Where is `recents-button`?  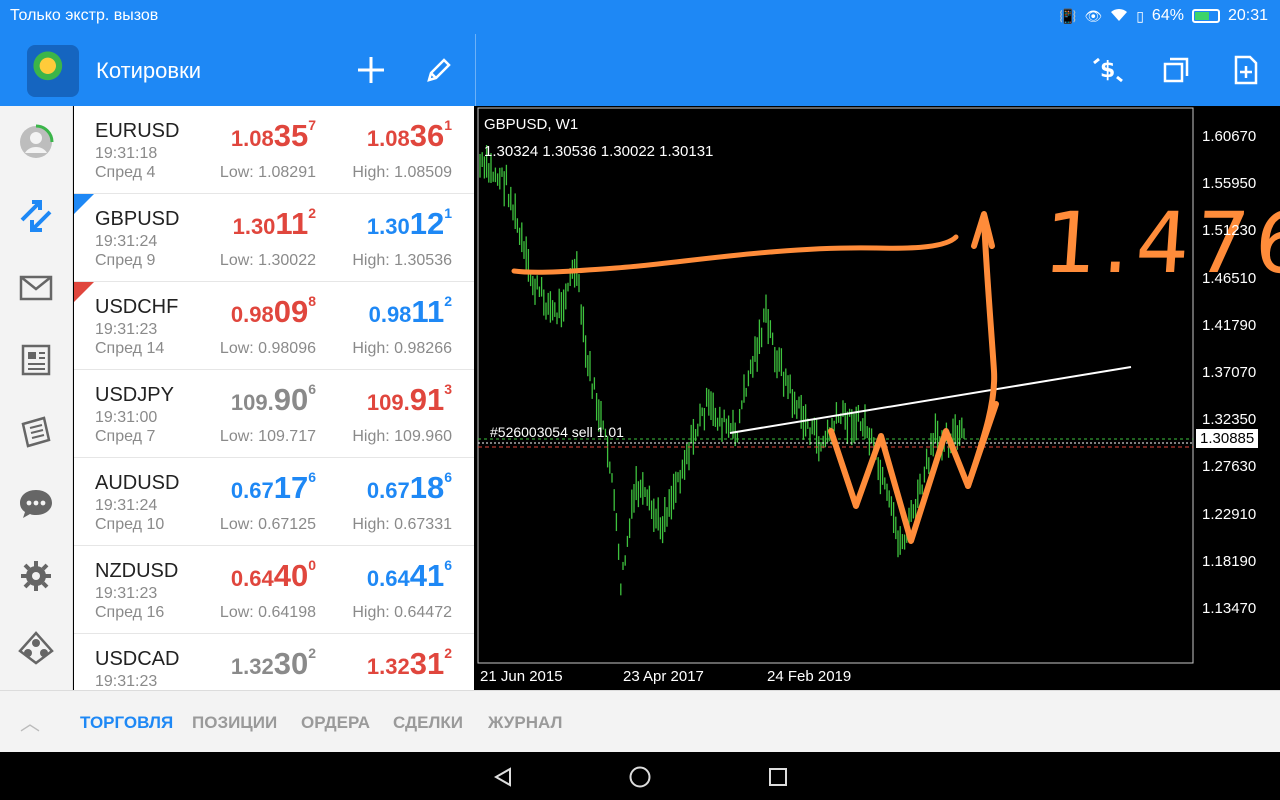 recents-button is located at coordinates (778, 777).